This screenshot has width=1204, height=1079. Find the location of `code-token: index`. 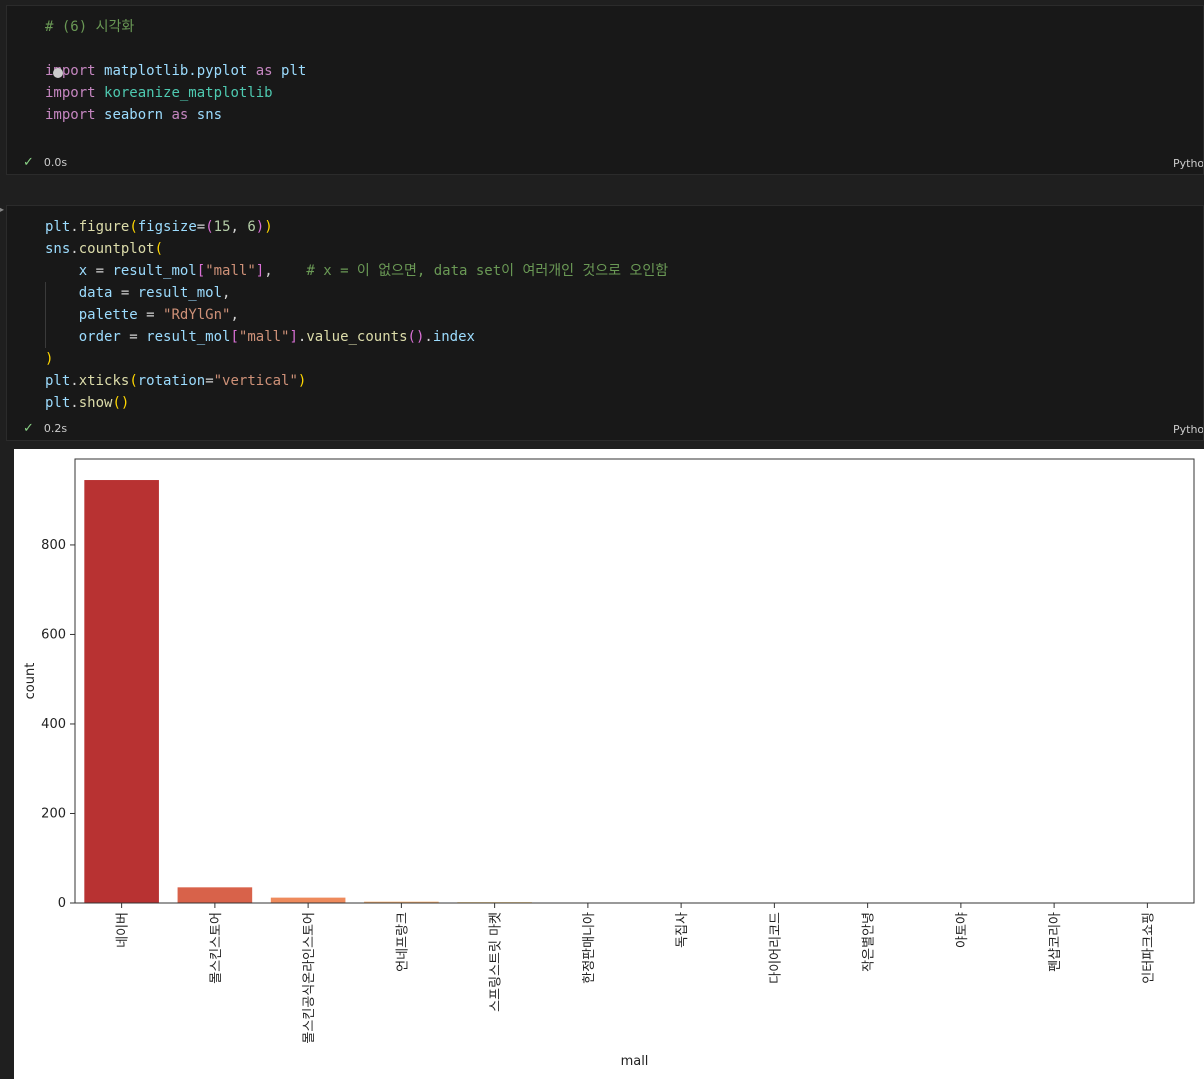

code-token: index is located at coordinates (453, 337).